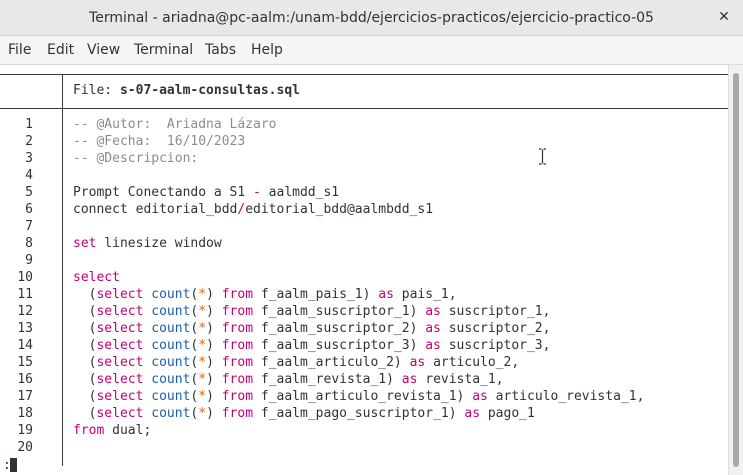 The height and width of the screenshot is (475, 743). I want to click on menu-file: File, so click(19, 50).